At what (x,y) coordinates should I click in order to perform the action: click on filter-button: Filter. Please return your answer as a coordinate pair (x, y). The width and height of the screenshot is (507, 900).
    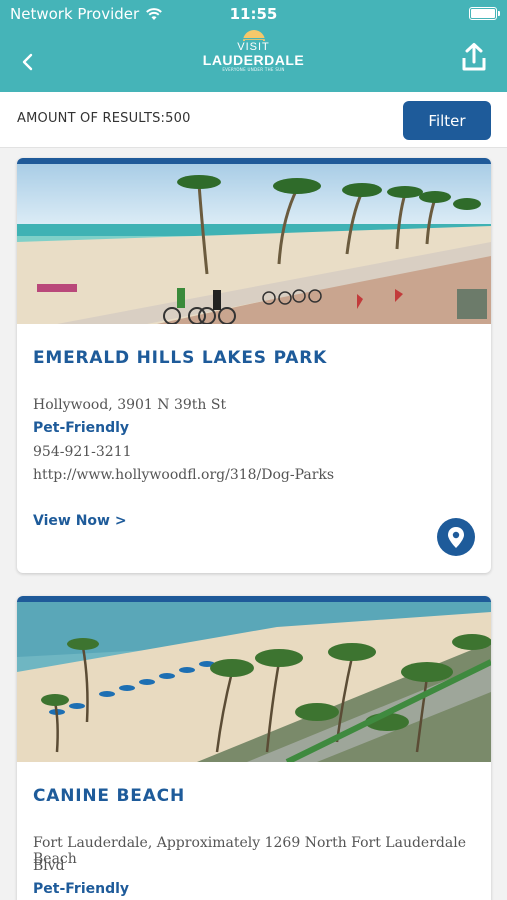
    Looking at the image, I should click on (447, 120).